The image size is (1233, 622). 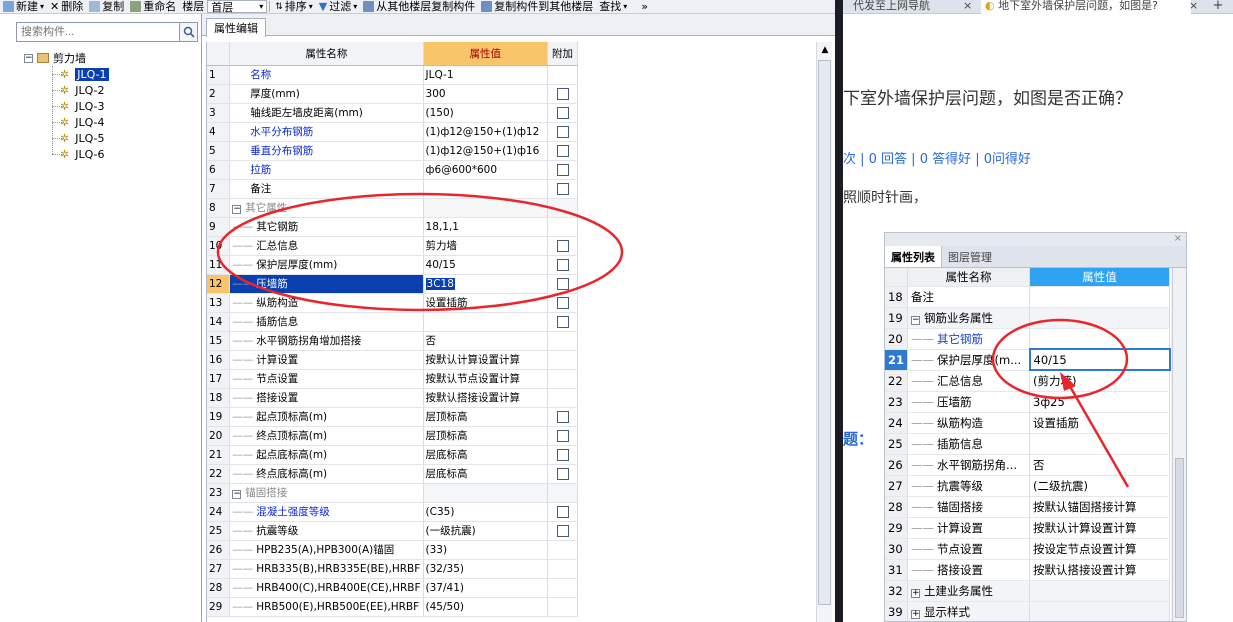 What do you see at coordinates (486, 569) in the screenshot?
I see `property-value: (32/35)` at bounding box center [486, 569].